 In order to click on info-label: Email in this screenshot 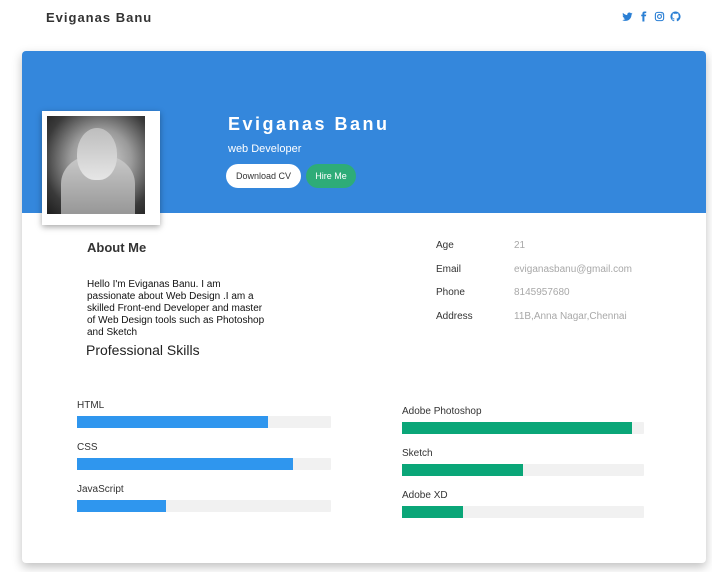, I will do `click(449, 269)`.